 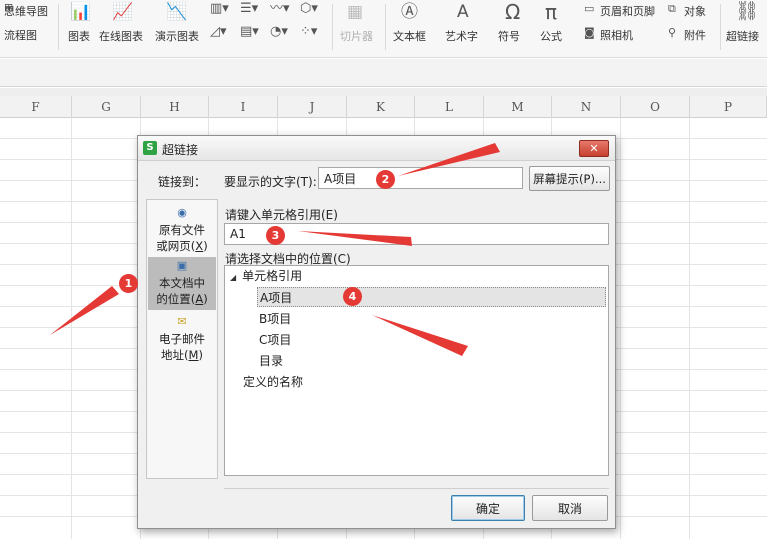 I want to click on column-header-g: G, so click(x=106, y=107).